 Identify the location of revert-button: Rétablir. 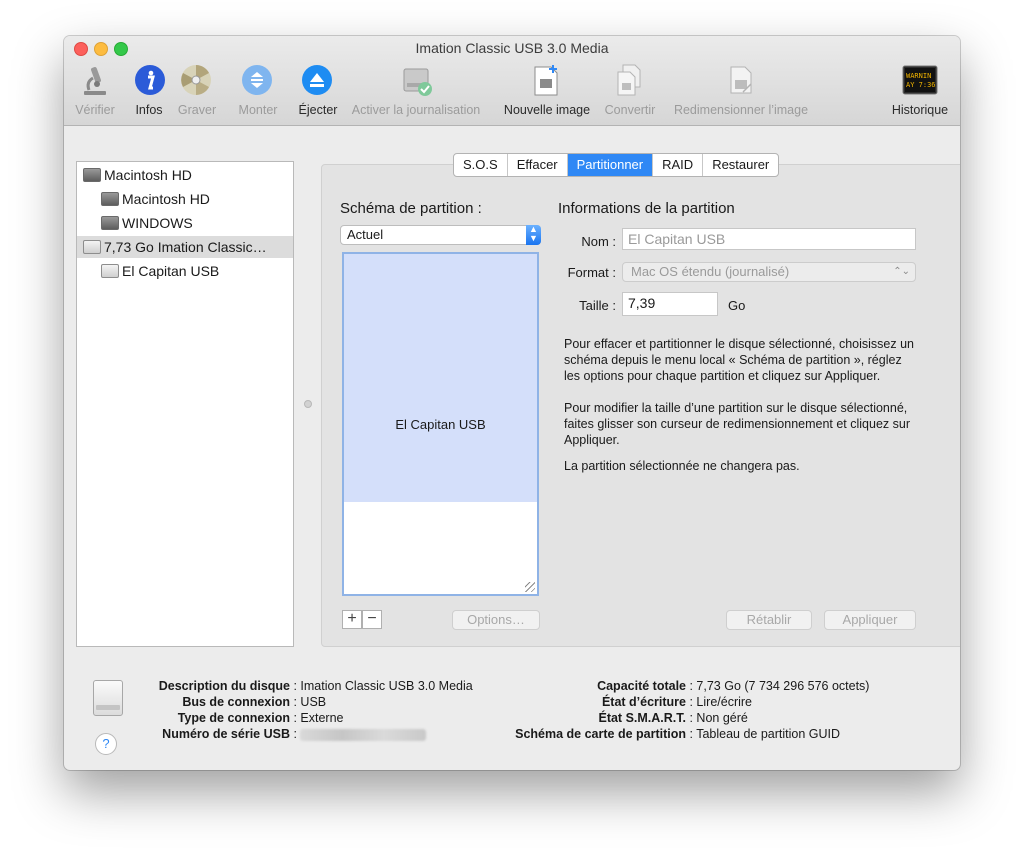
(769, 620).